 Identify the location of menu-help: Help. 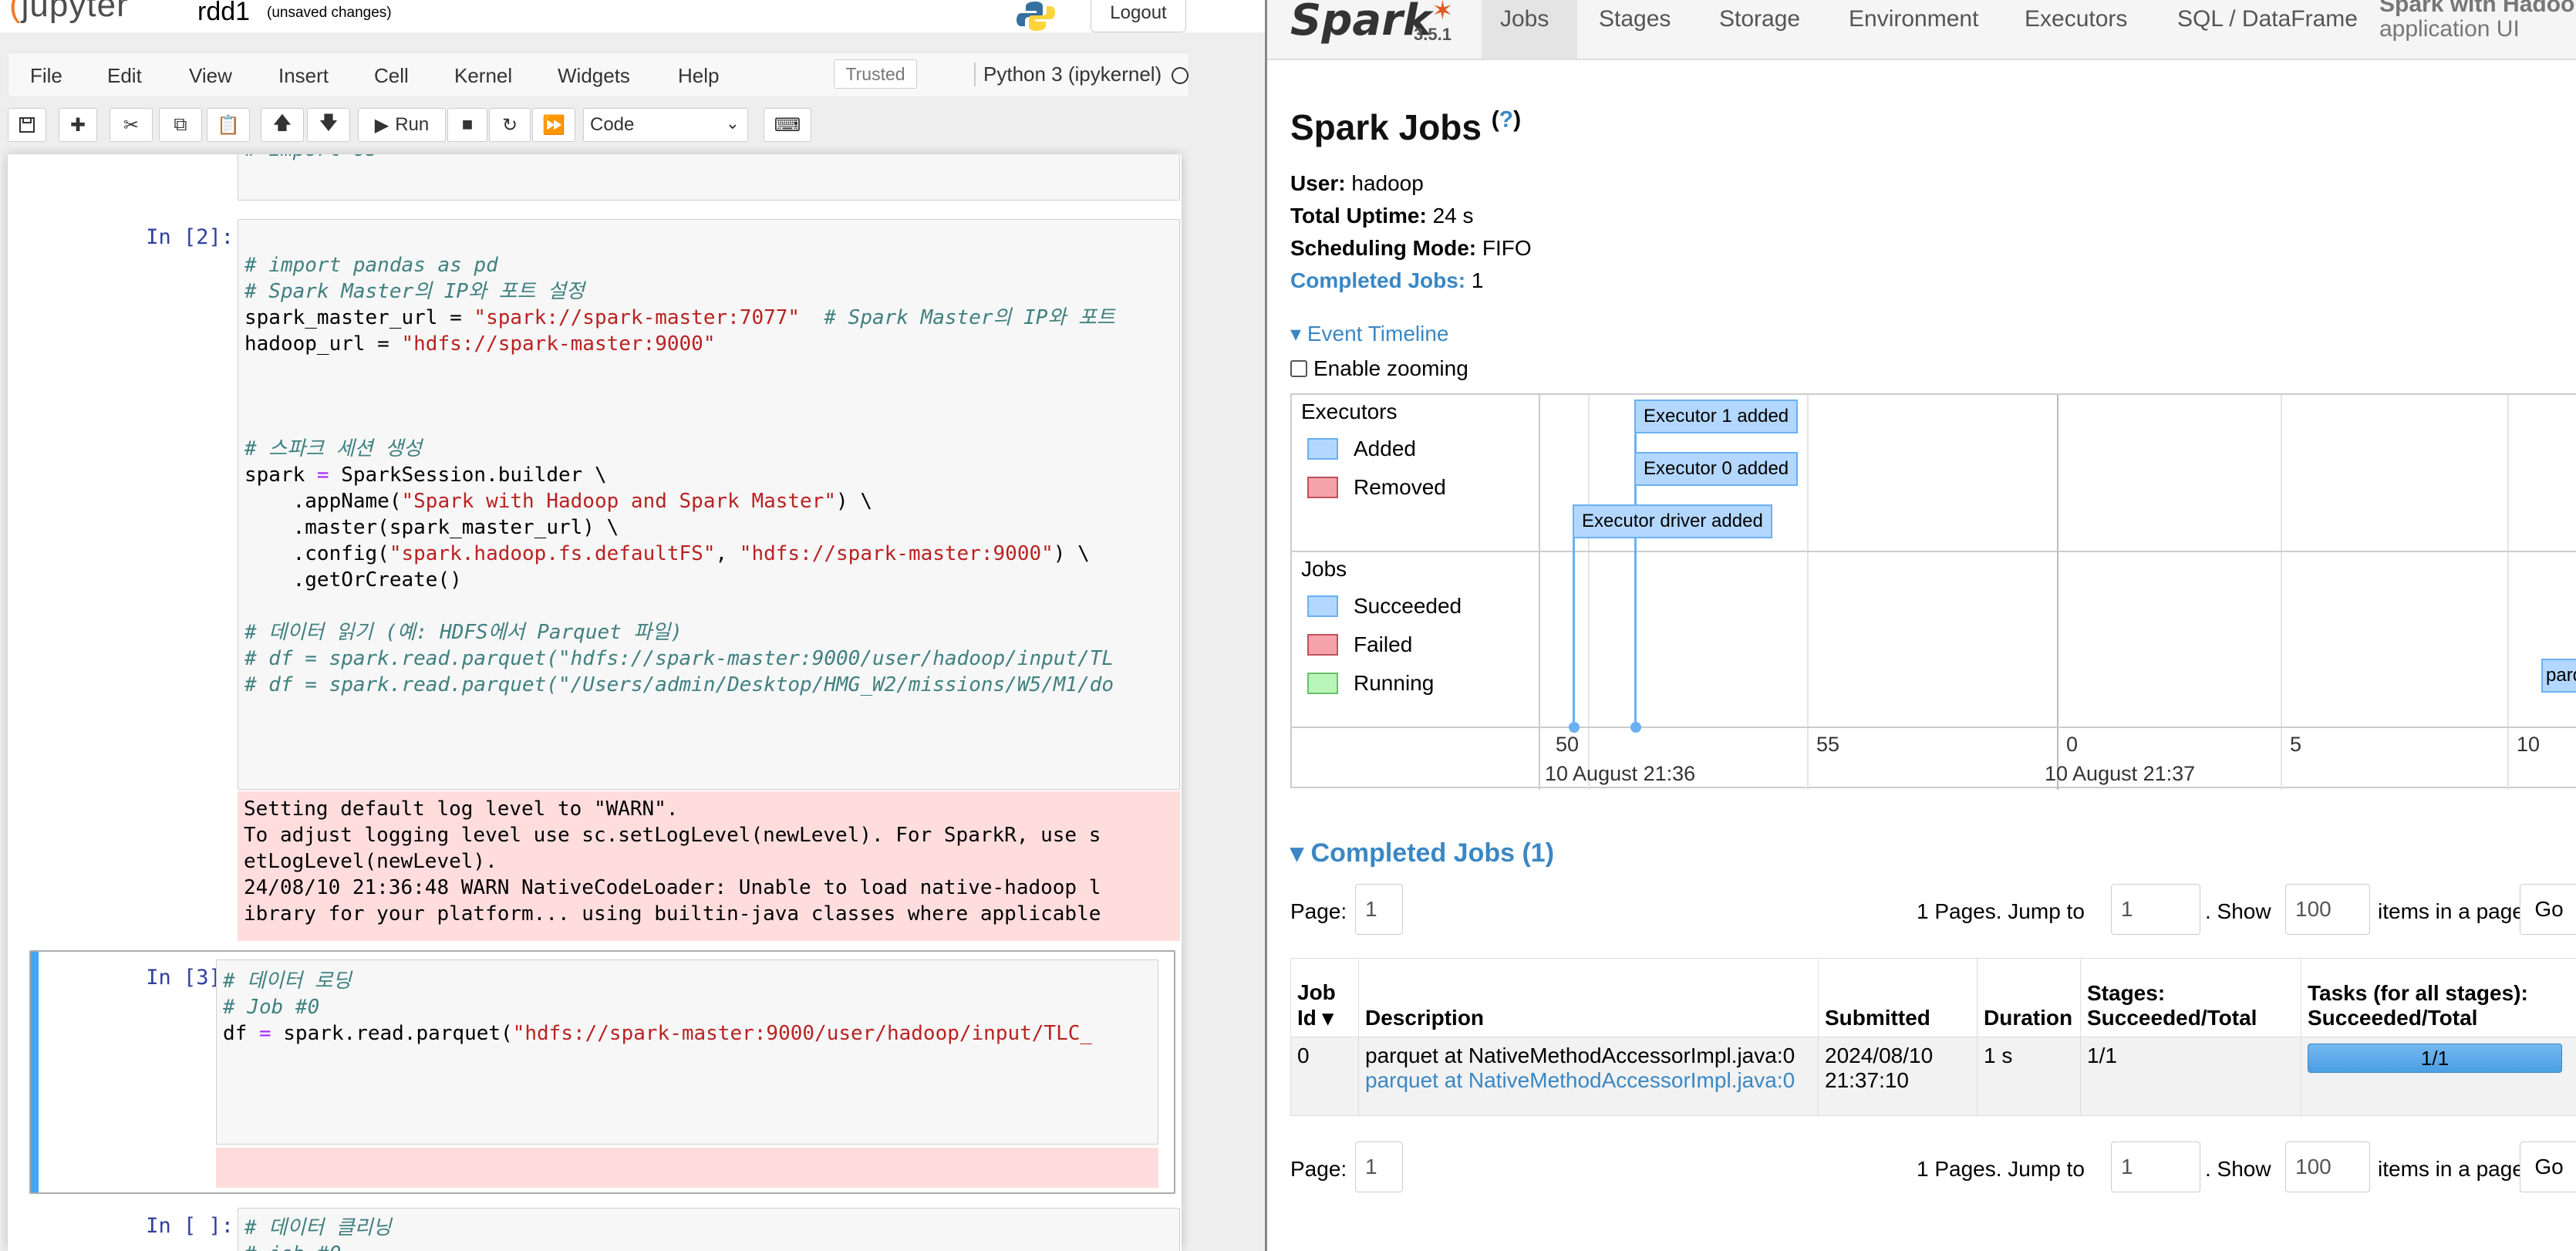
(698, 76).